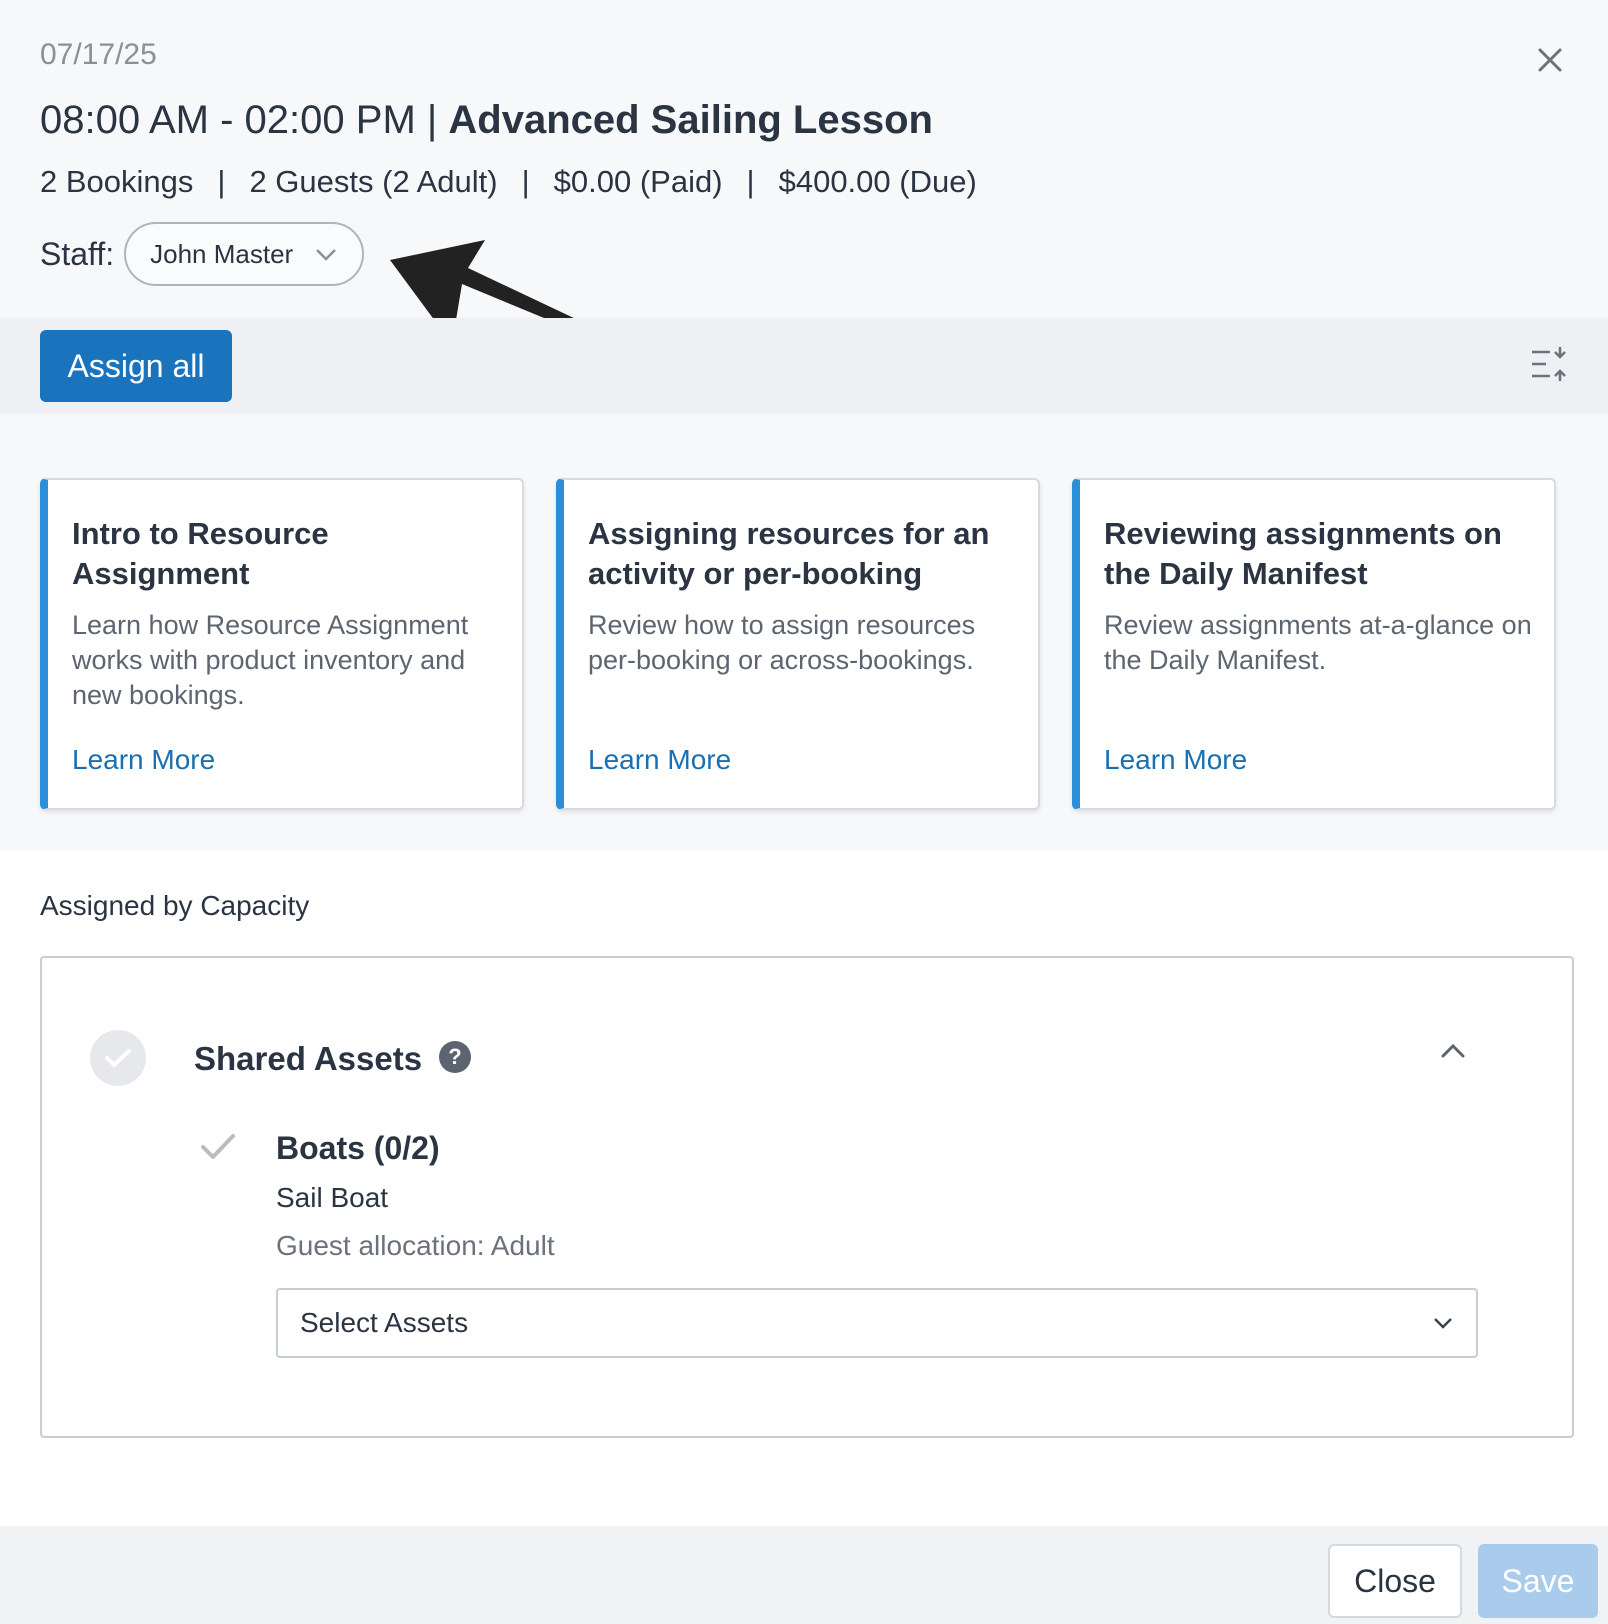 Image resolution: width=1608 pixels, height=1624 pixels. Describe the element at coordinates (638, 181) in the screenshot. I see `paid-amount: $0.00 (Paid)` at that location.